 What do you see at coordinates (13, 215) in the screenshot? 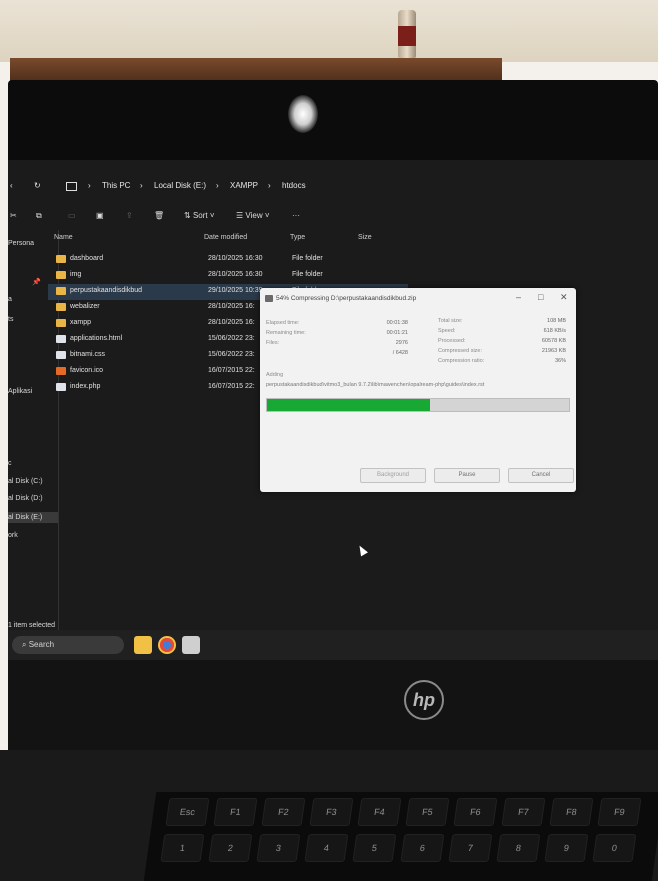
I see `cut-icon: ✂` at bounding box center [13, 215].